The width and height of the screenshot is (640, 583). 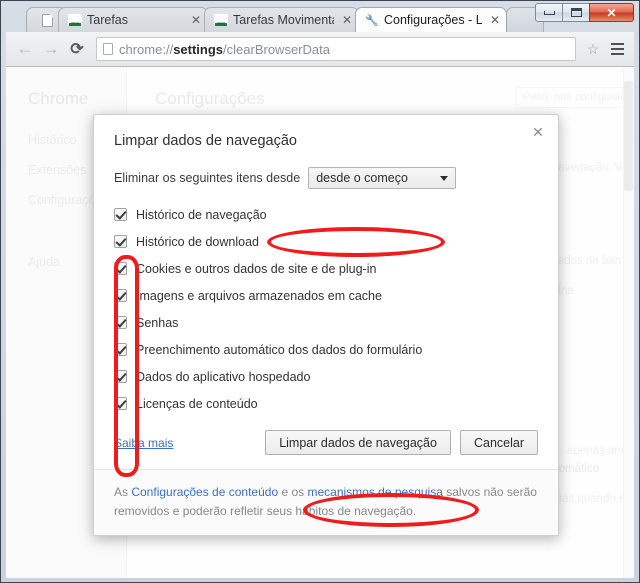 What do you see at coordinates (223, 376) in the screenshot?
I see `checkbox-label: Dados do aplicativo hospedado` at bounding box center [223, 376].